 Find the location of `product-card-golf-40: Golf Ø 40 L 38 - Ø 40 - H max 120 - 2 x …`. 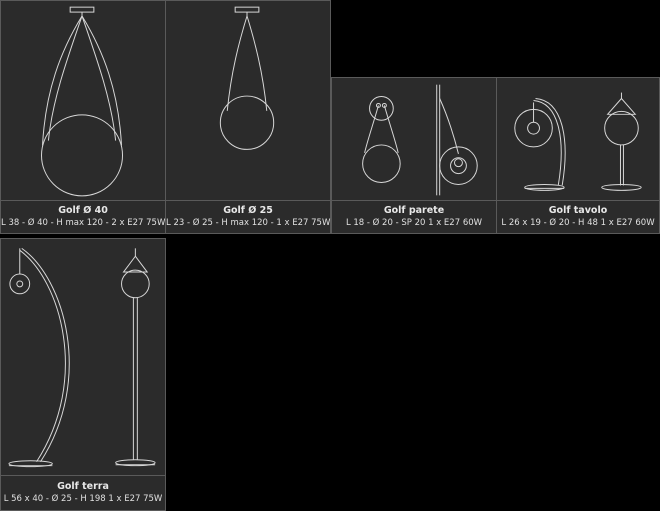

product-card-golf-40: Golf Ø 40 L 38 - Ø 40 - H max 120 - 2 x … is located at coordinates (83, 117).